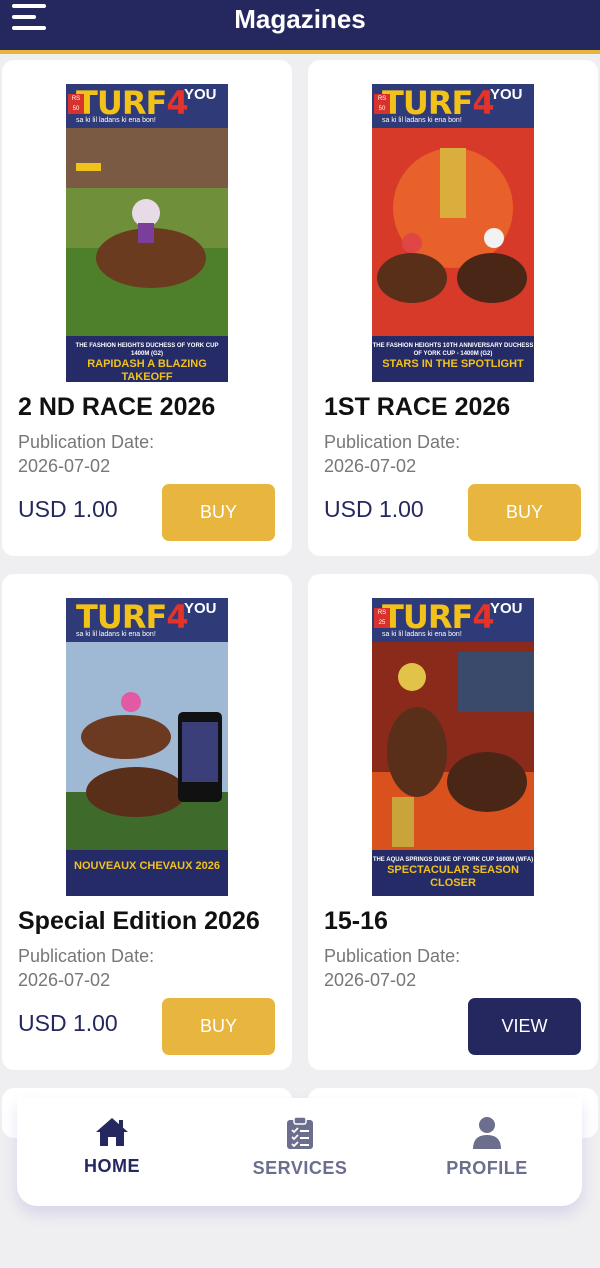 This screenshot has width=600, height=1268. I want to click on magazine-title: 1ST RACE 2026, so click(417, 407).